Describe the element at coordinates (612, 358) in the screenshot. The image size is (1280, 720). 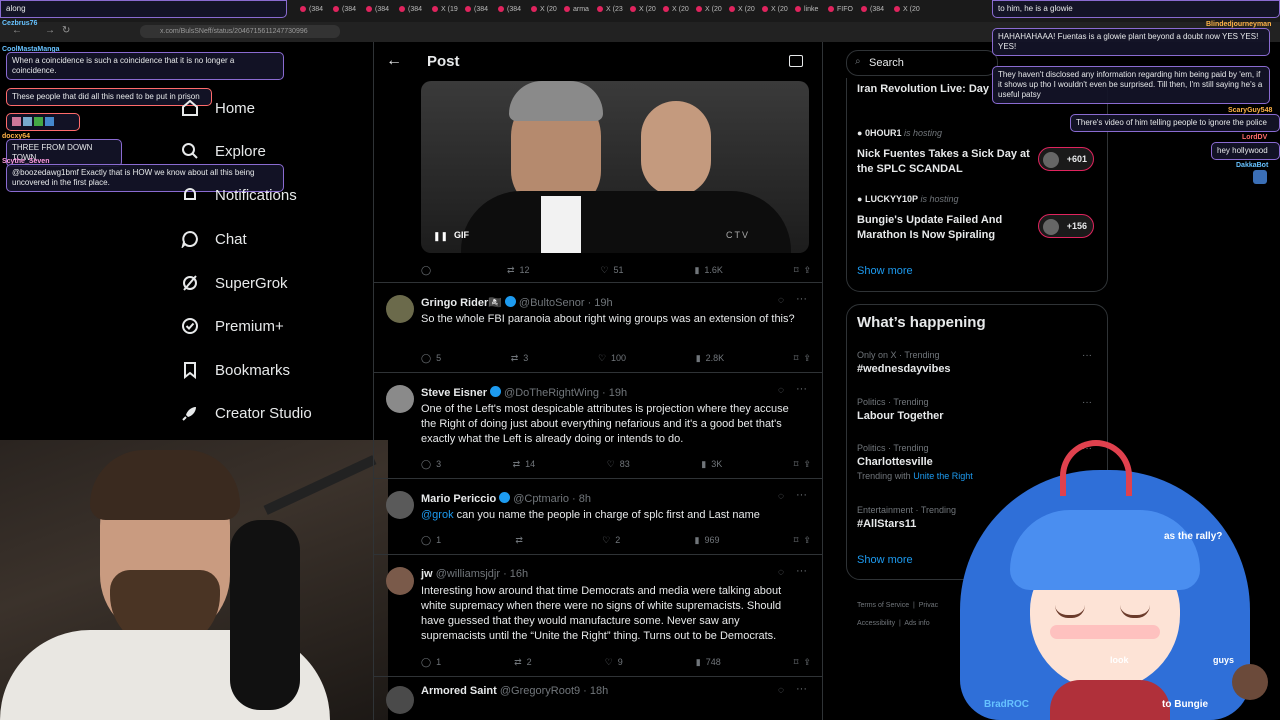
I see `like-button: ♡ 100` at that location.